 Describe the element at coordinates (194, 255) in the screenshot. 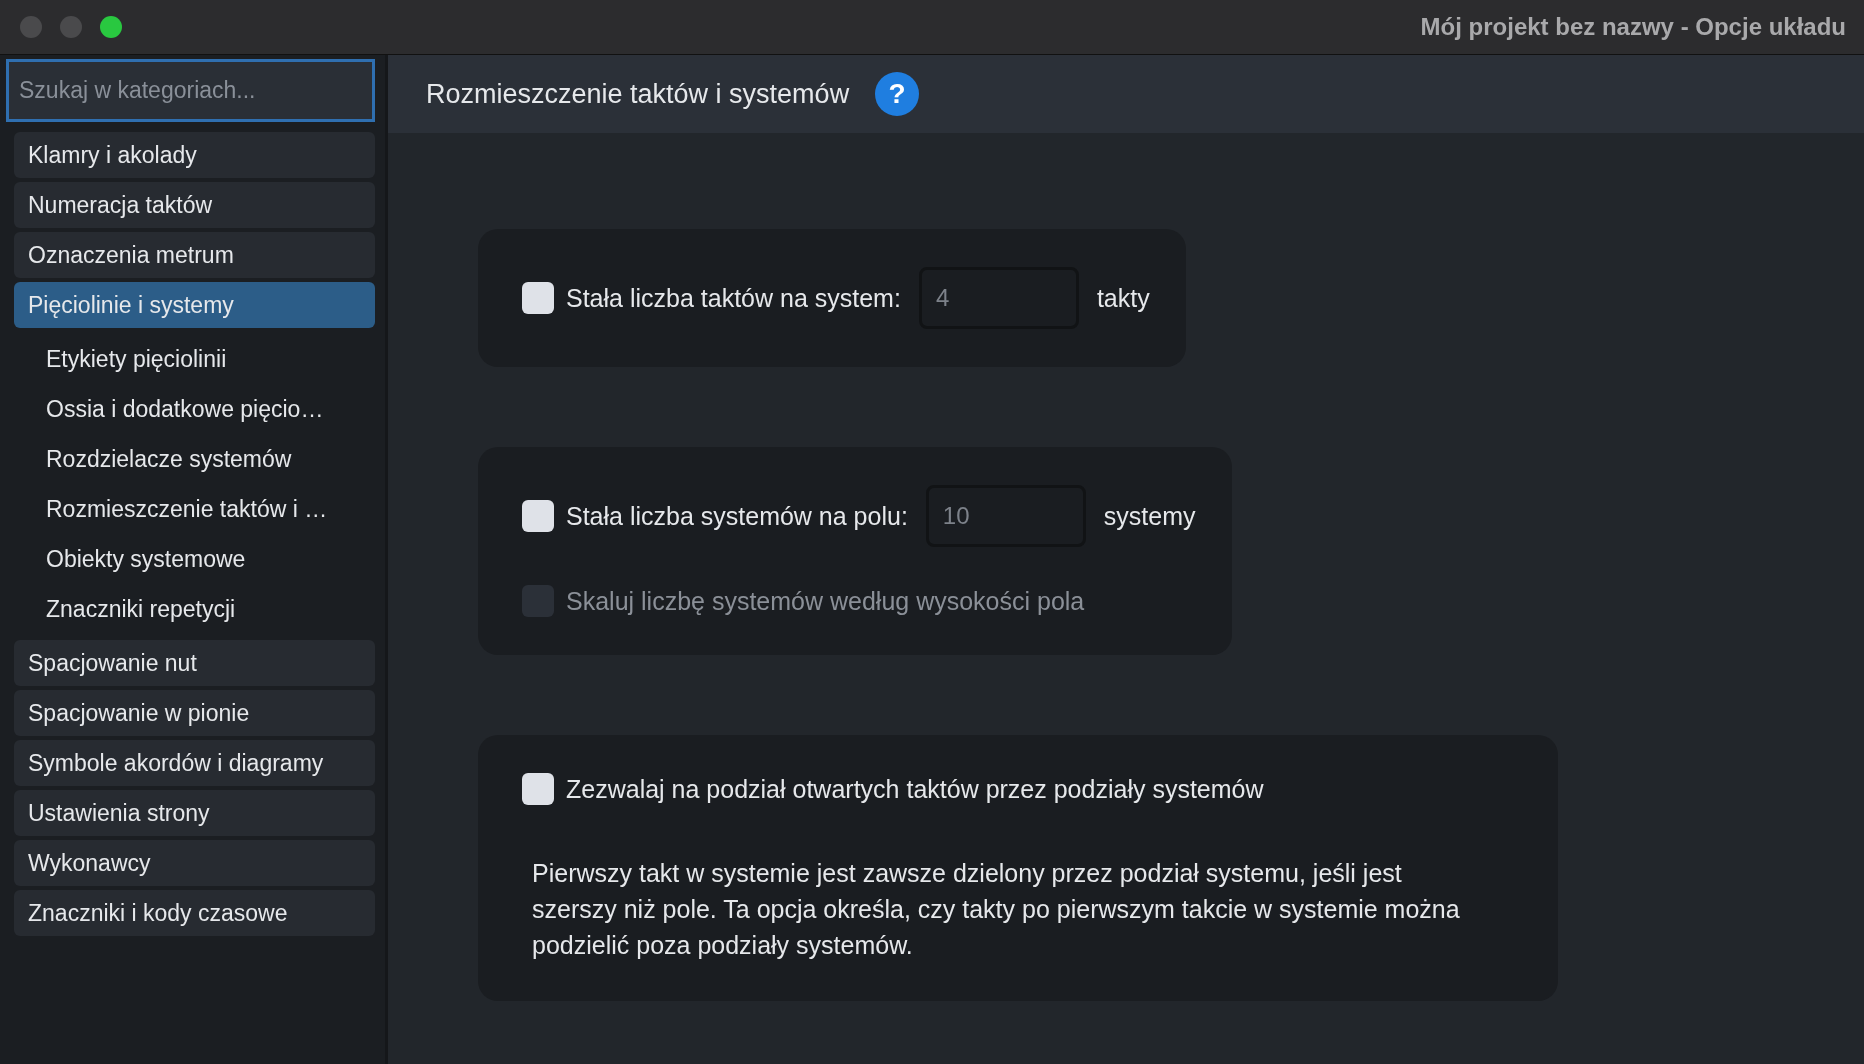

I see `sidebar-item: Oznaczenia metrum` at that location.